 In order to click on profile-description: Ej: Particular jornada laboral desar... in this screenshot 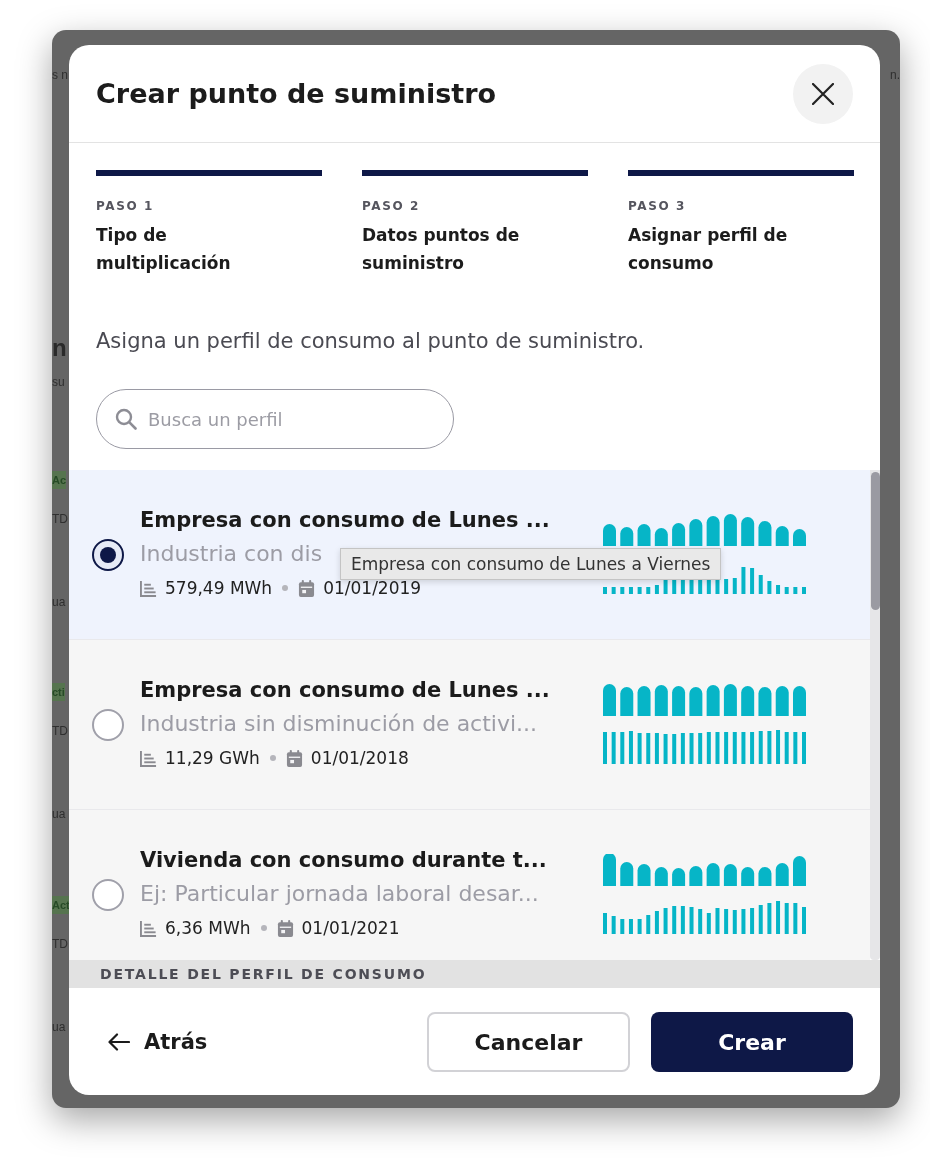, I will do `click(339, 894)`.